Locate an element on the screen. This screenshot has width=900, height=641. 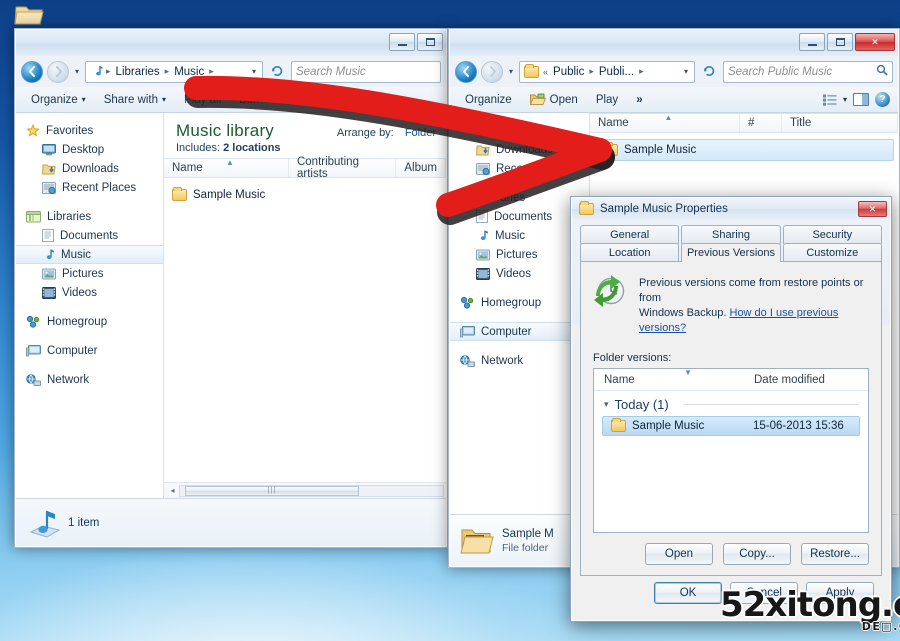
folder-versions-list: ▼ Name Date modified ▾ Today (1) Sample is located at coordinates (731, 450).